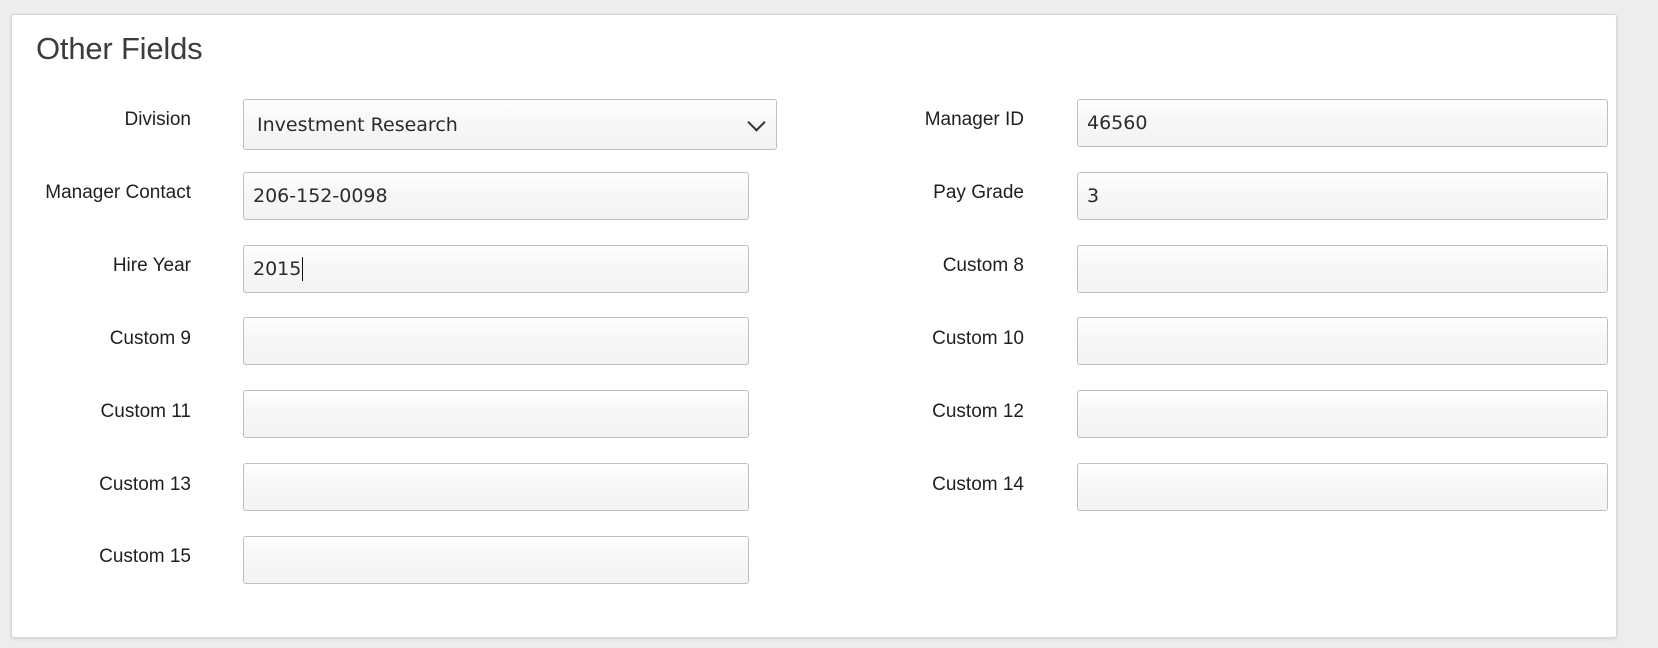 This screenshot has width=1658, height=648. I want to click on custom-8-label: Custom 8, so click(983, 265).